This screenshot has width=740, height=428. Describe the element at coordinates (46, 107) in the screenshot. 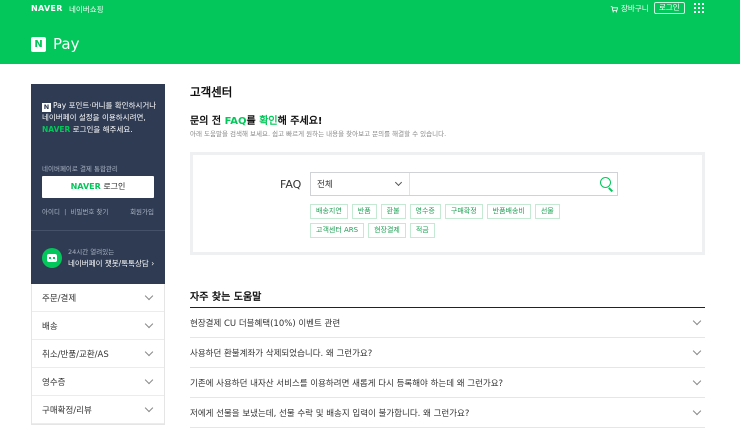

I see `npay-small-icon: N` at that location.